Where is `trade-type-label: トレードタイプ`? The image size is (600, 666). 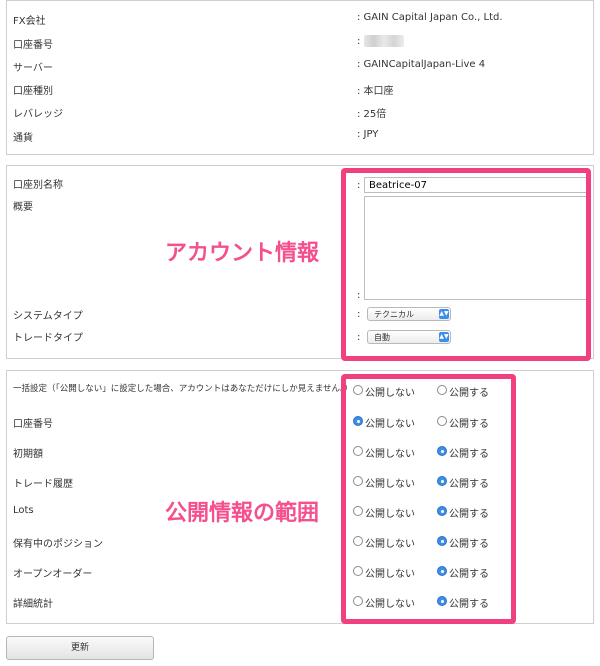
trade-type-label: トレードタイプ is located at coordinates (48, 338).